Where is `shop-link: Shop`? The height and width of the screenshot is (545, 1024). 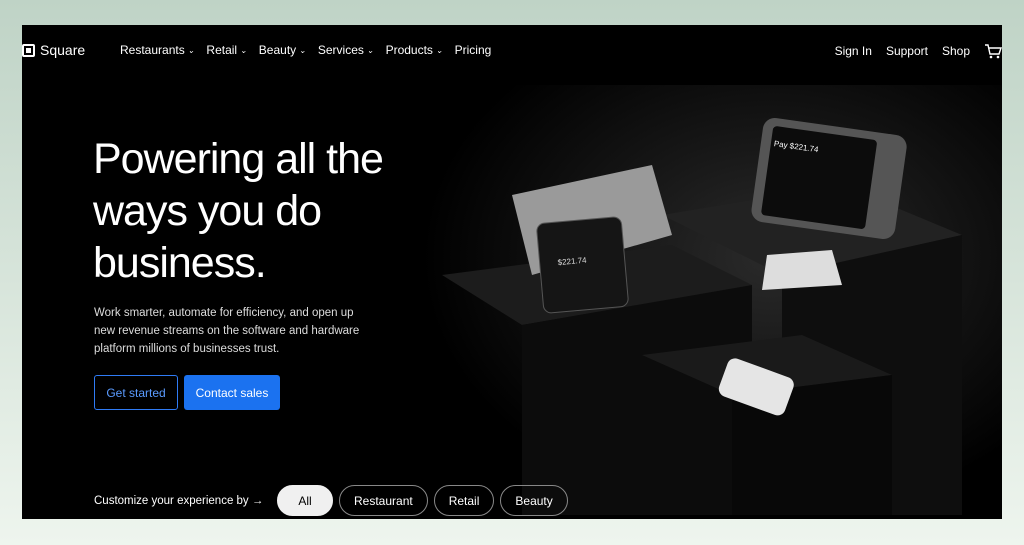 shop-link: Shop is located at coordinates (956, 51).